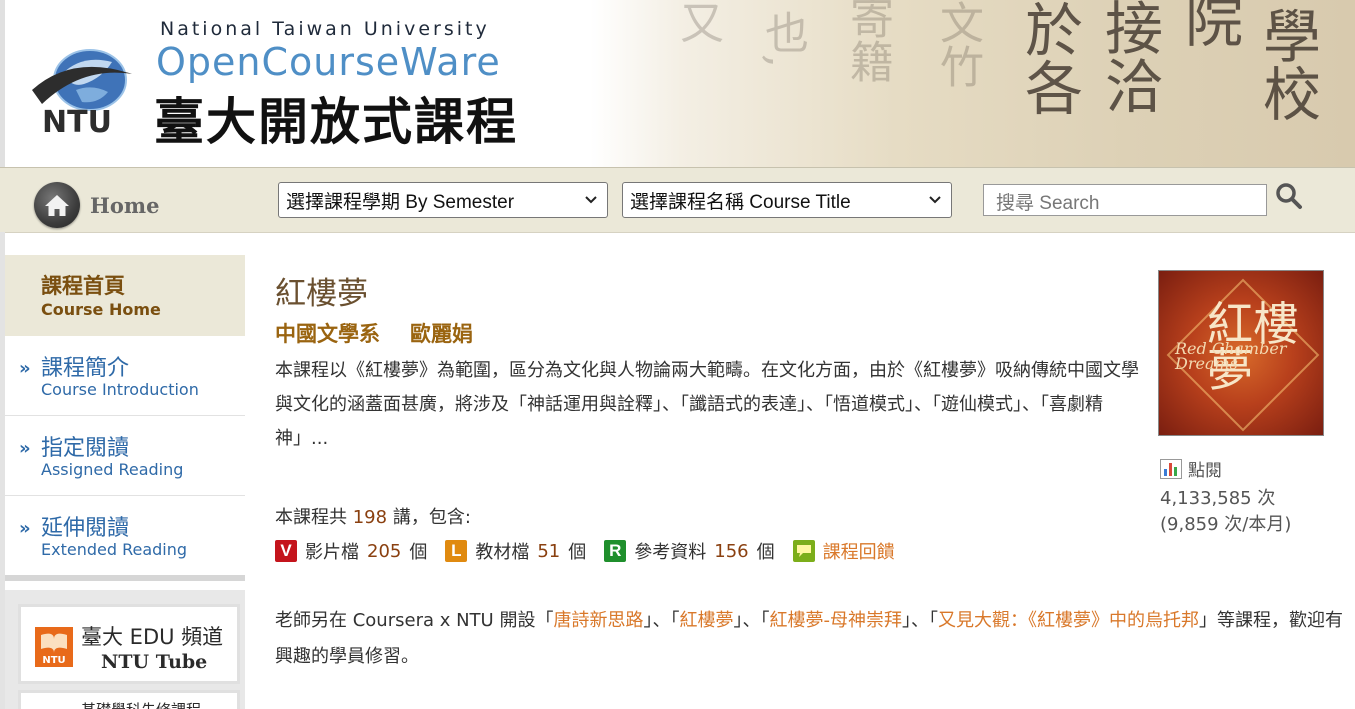 Image resolution: width=1355 pixels, height=709 pixels. I want to click on org-name-en: National Taiwan University, so click(325, 29).